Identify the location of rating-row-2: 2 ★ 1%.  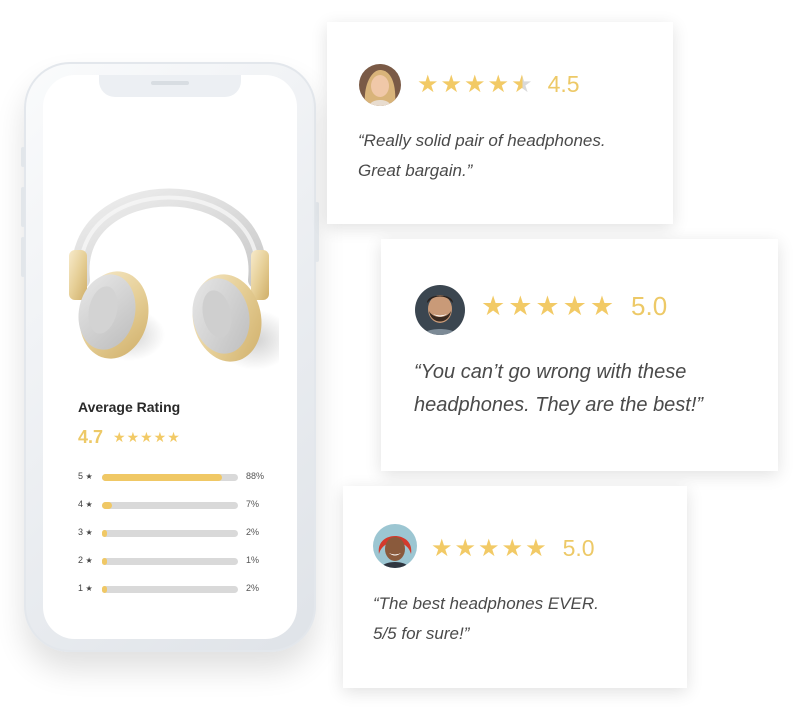
(178, 569).